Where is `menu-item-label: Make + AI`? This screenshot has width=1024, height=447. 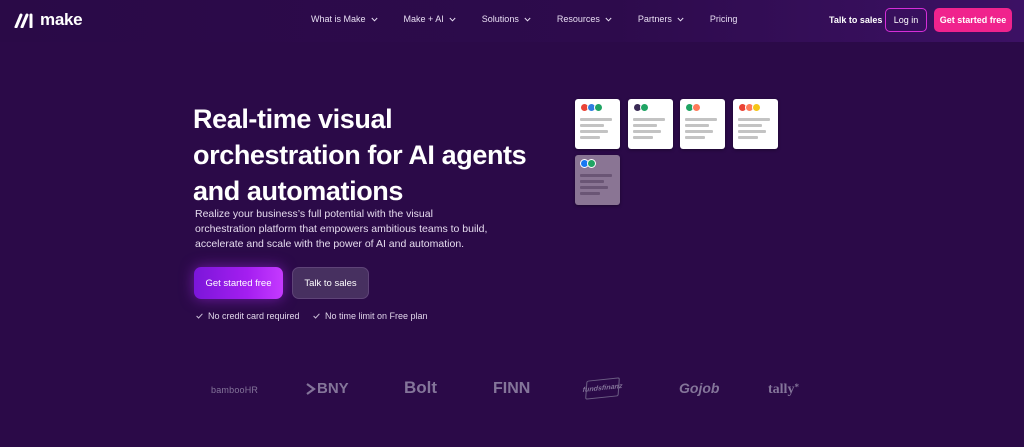
menu-item-label: Make + AI is located at coordinates (423, 19).